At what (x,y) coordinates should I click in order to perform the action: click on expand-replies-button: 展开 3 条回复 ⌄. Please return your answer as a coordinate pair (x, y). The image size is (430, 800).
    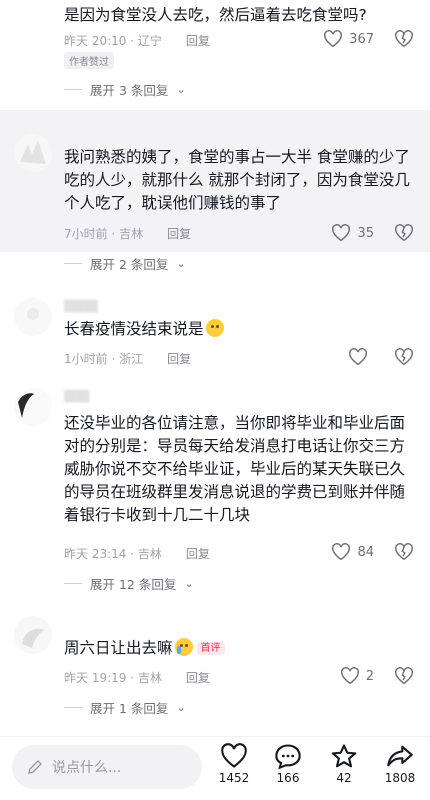
    Looking at the image, I should click on (125, 89).